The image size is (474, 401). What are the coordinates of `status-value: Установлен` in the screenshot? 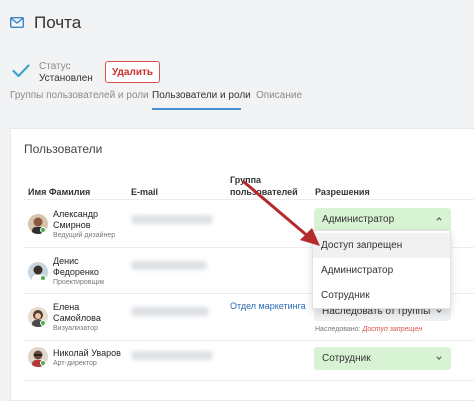 It's located at (66, 78).